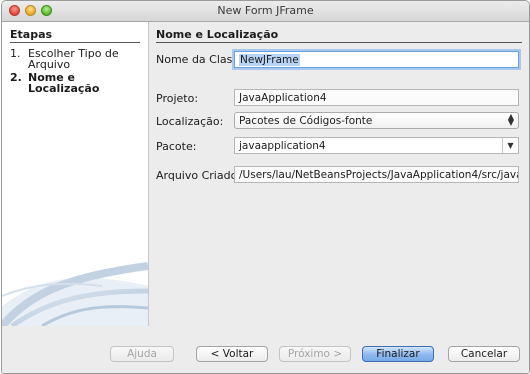  What do you see at coordinates (315, 354) in the screenshot?
I see `next-button: Próximo >` at bounding box center [315, 354].